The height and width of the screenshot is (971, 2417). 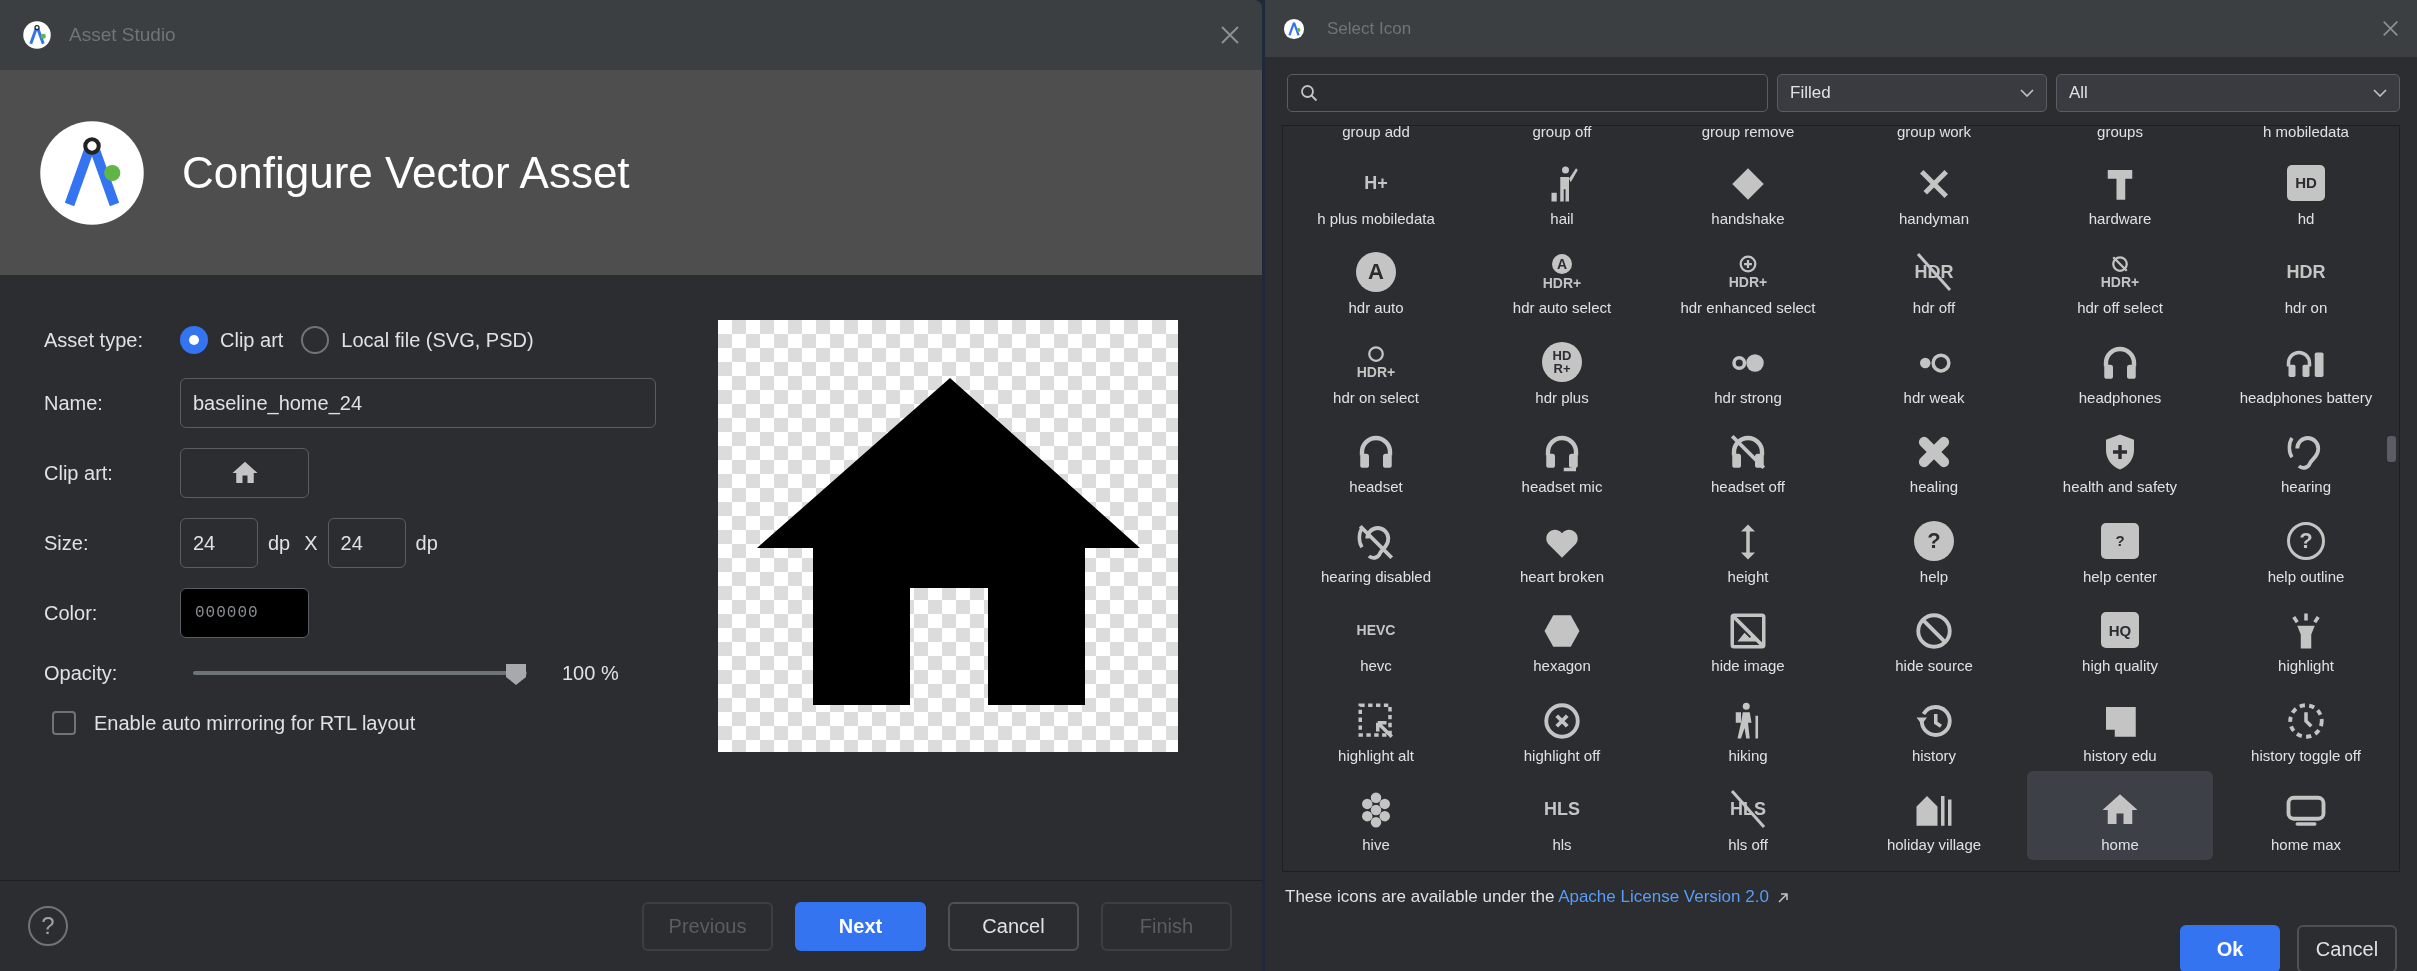 What do you see at coordinates (1309, 93) in the screenshot?
I see `search-icon` at bounding box center [1309, 93].